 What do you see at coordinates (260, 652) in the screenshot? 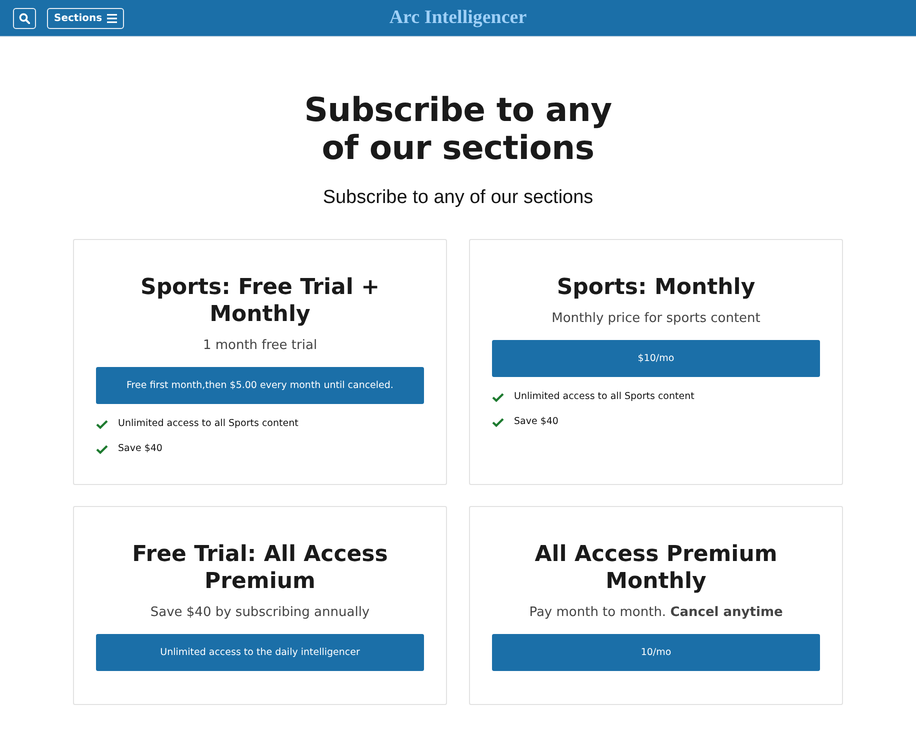
I see `offer-button: Unlimited access to the daily intelligencer` at bounding box center [260, 652].